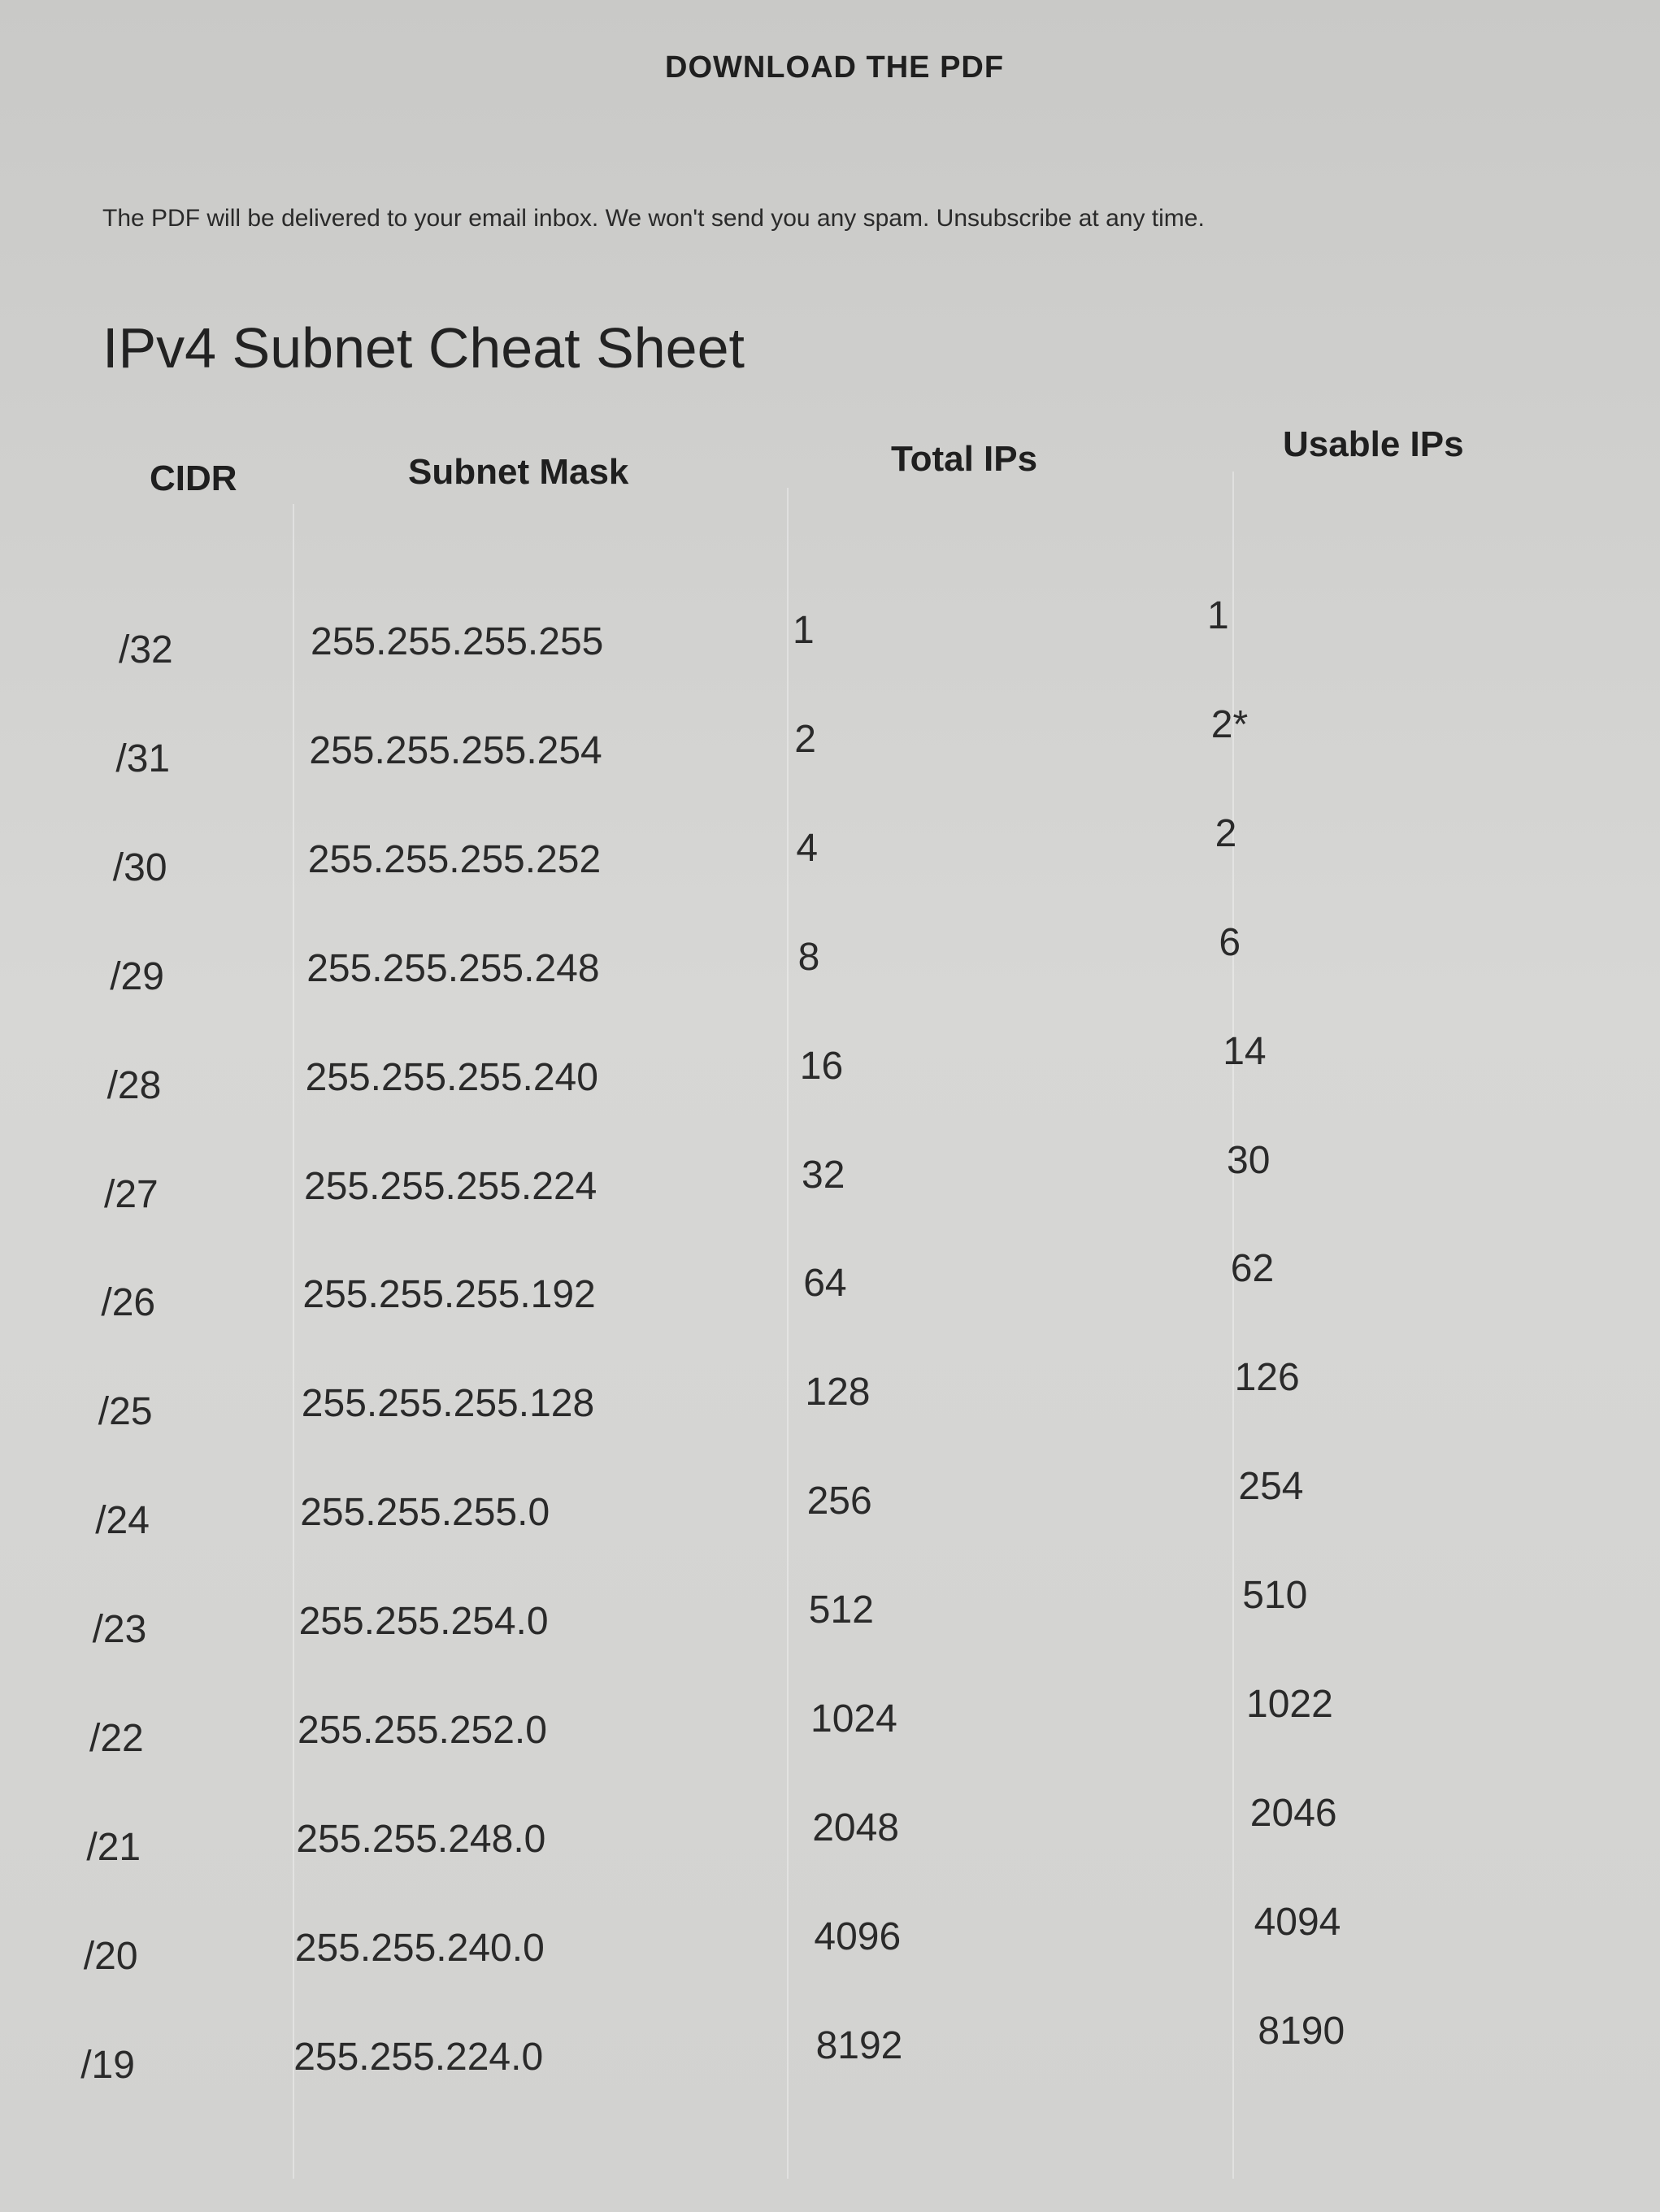  What do you see at coordinates (1293, 1813) in the screenshot?
I see `cell-usable-ips: 2046` at bounding box center [1293, 1813].